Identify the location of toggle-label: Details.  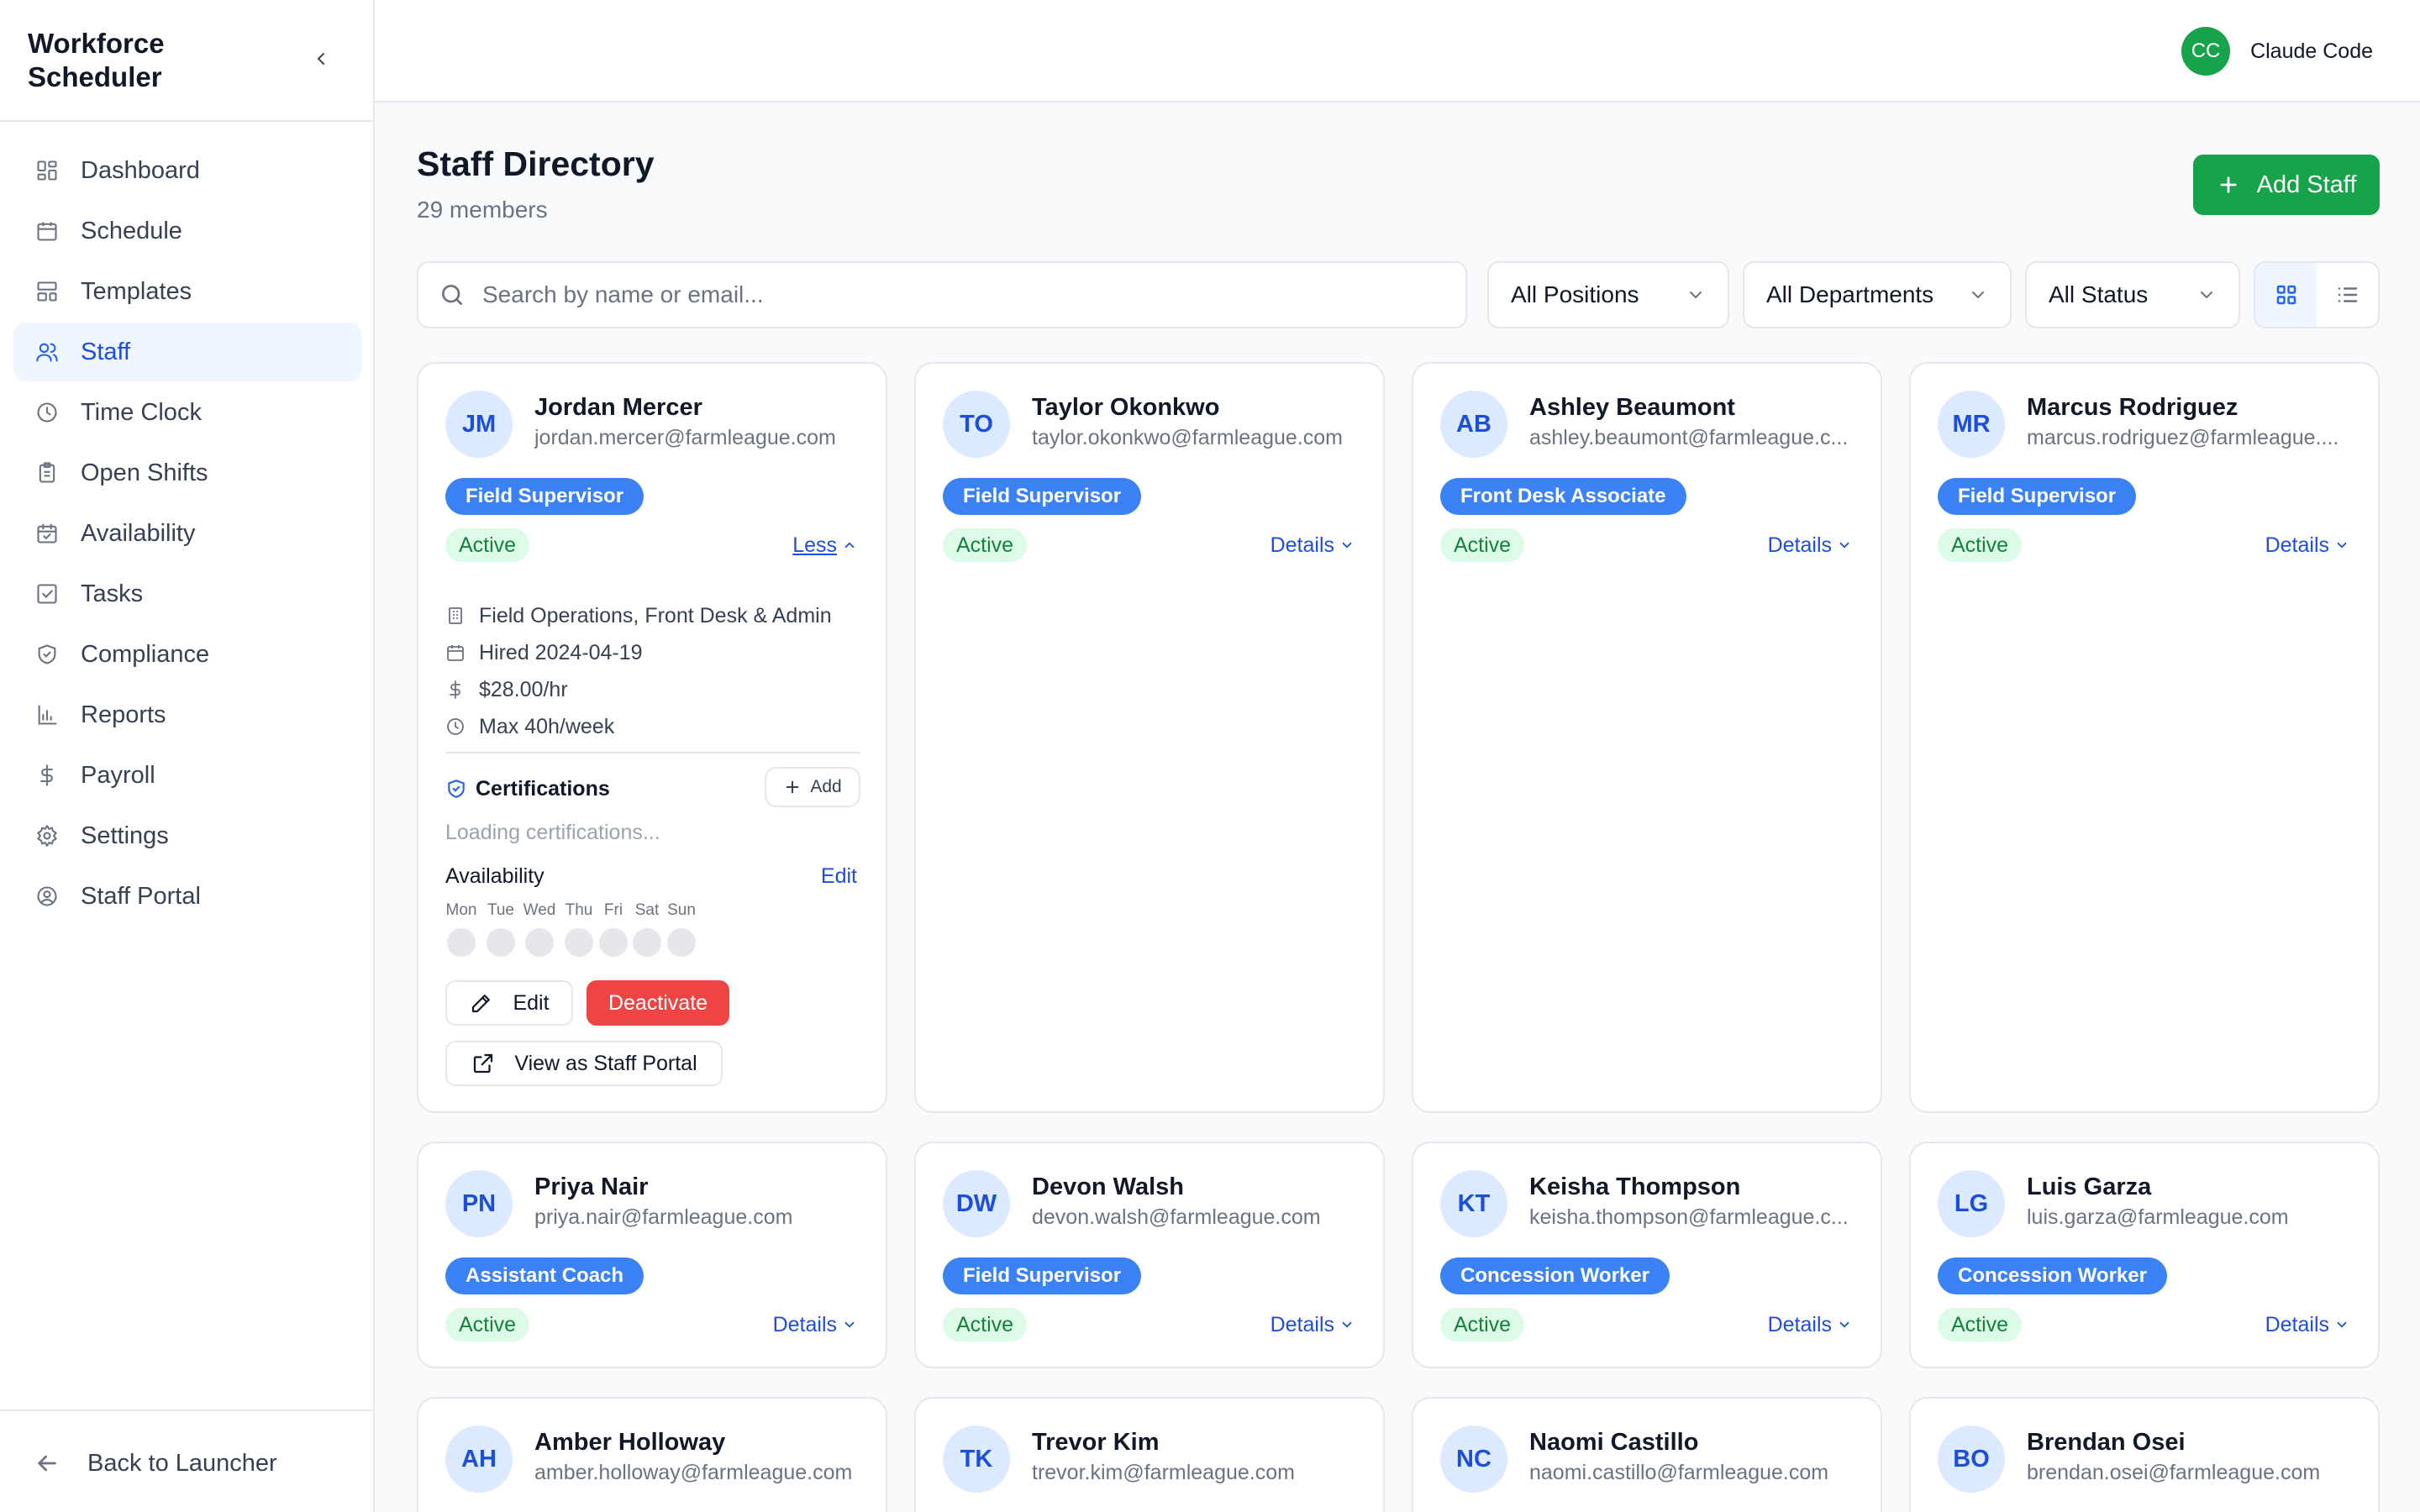
(2297, 1324).